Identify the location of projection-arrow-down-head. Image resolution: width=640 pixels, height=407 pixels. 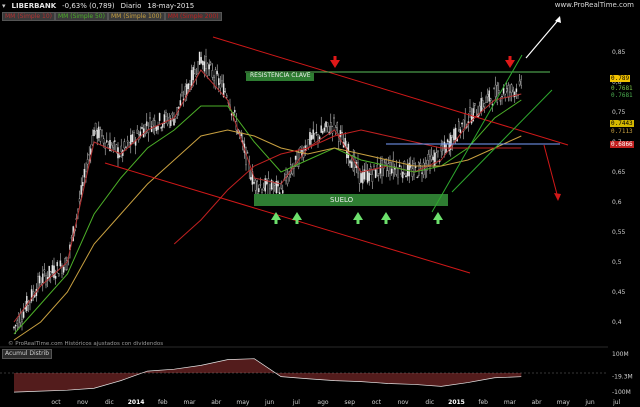
(557, 197).